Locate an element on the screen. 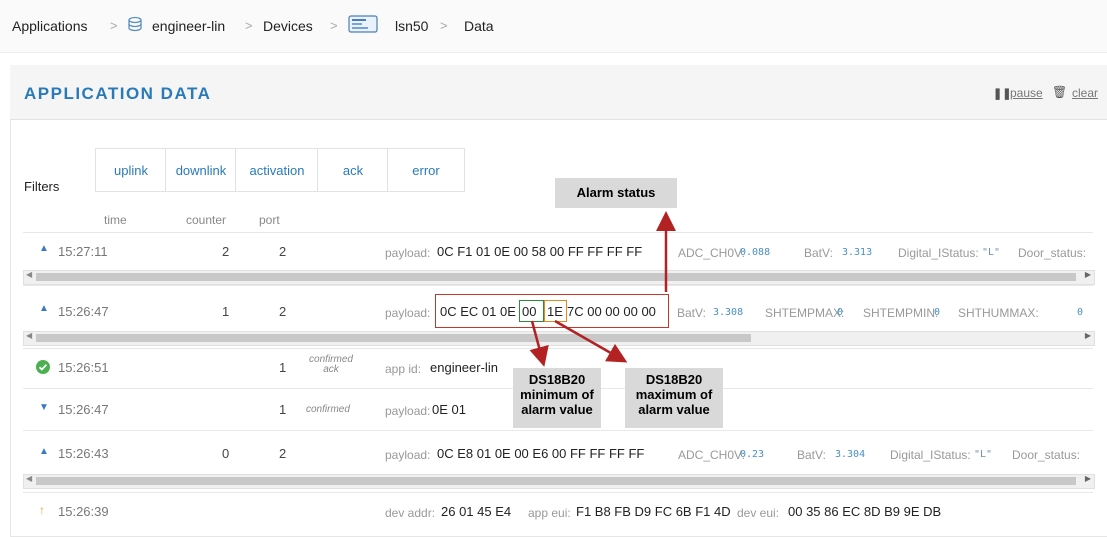  max-alarm-arrow is located at coordinates (591, 341).